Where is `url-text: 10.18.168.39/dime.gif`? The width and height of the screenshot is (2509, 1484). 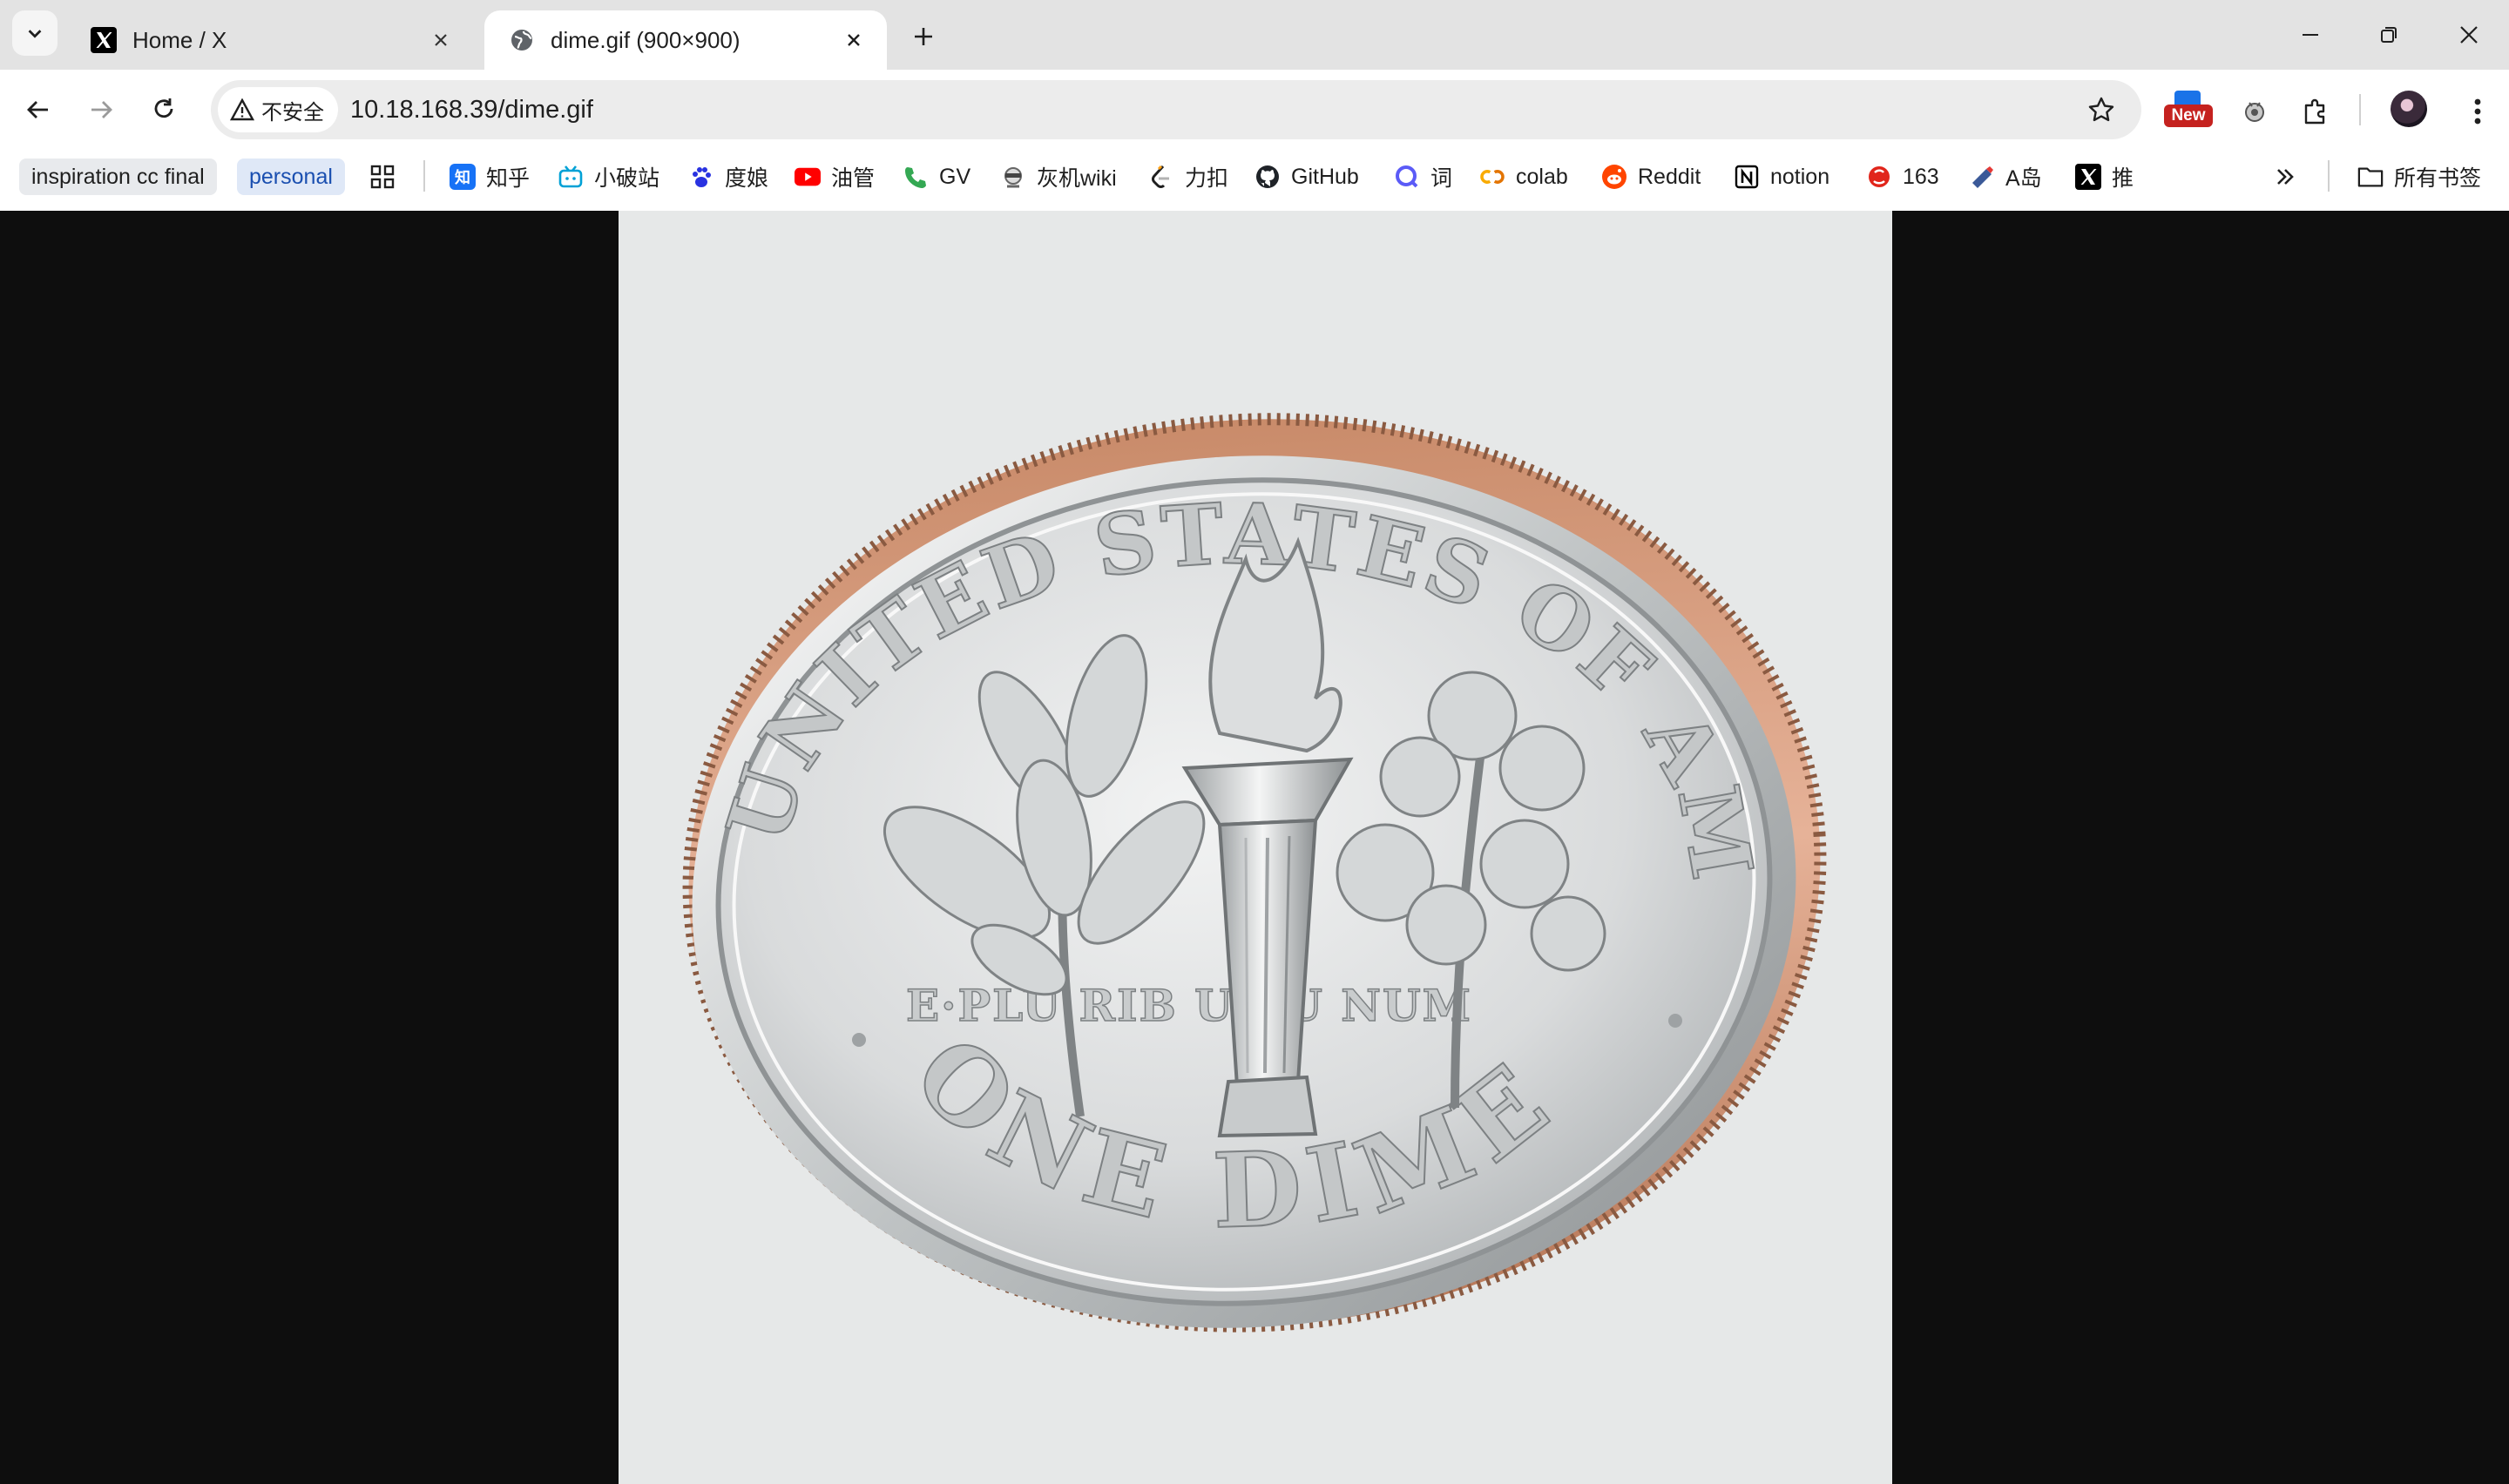
url-text: 10.18.168.39/dime.gif is located at coordinates (471, 109).